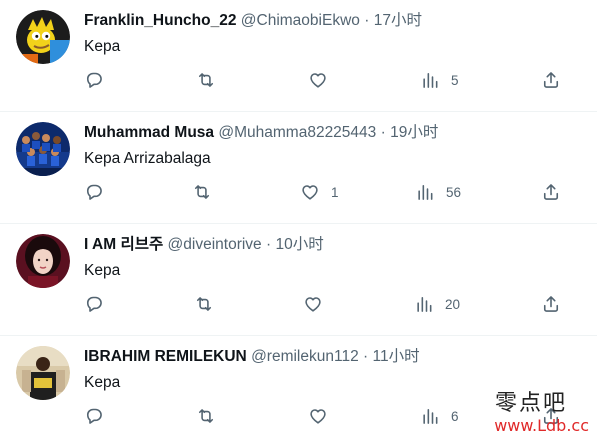 This screenshot has width=597, height=442. What do you see at coordinates (453, 304) in the screenshot?
I see `views-count: 20` at bounding box center [453, 304].